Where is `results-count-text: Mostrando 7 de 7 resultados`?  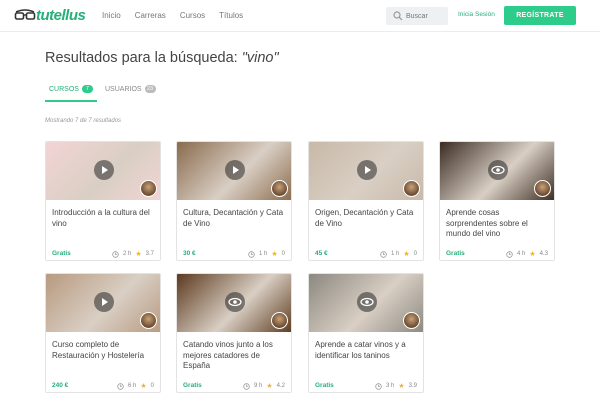 results-count-text: Mostrando 7 de 7 resultados is located at coordinates (83, 121).